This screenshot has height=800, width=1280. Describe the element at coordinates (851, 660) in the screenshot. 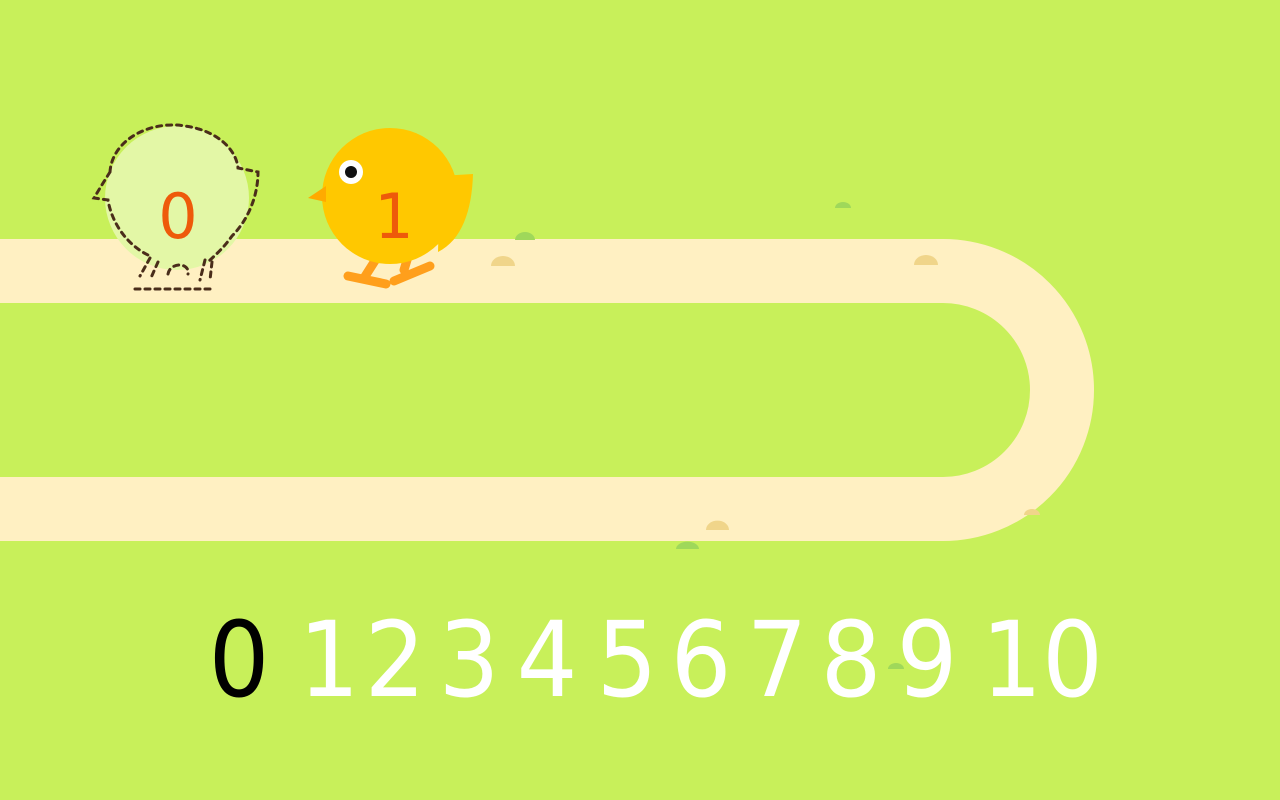

I see `number-8: 8` at that location.